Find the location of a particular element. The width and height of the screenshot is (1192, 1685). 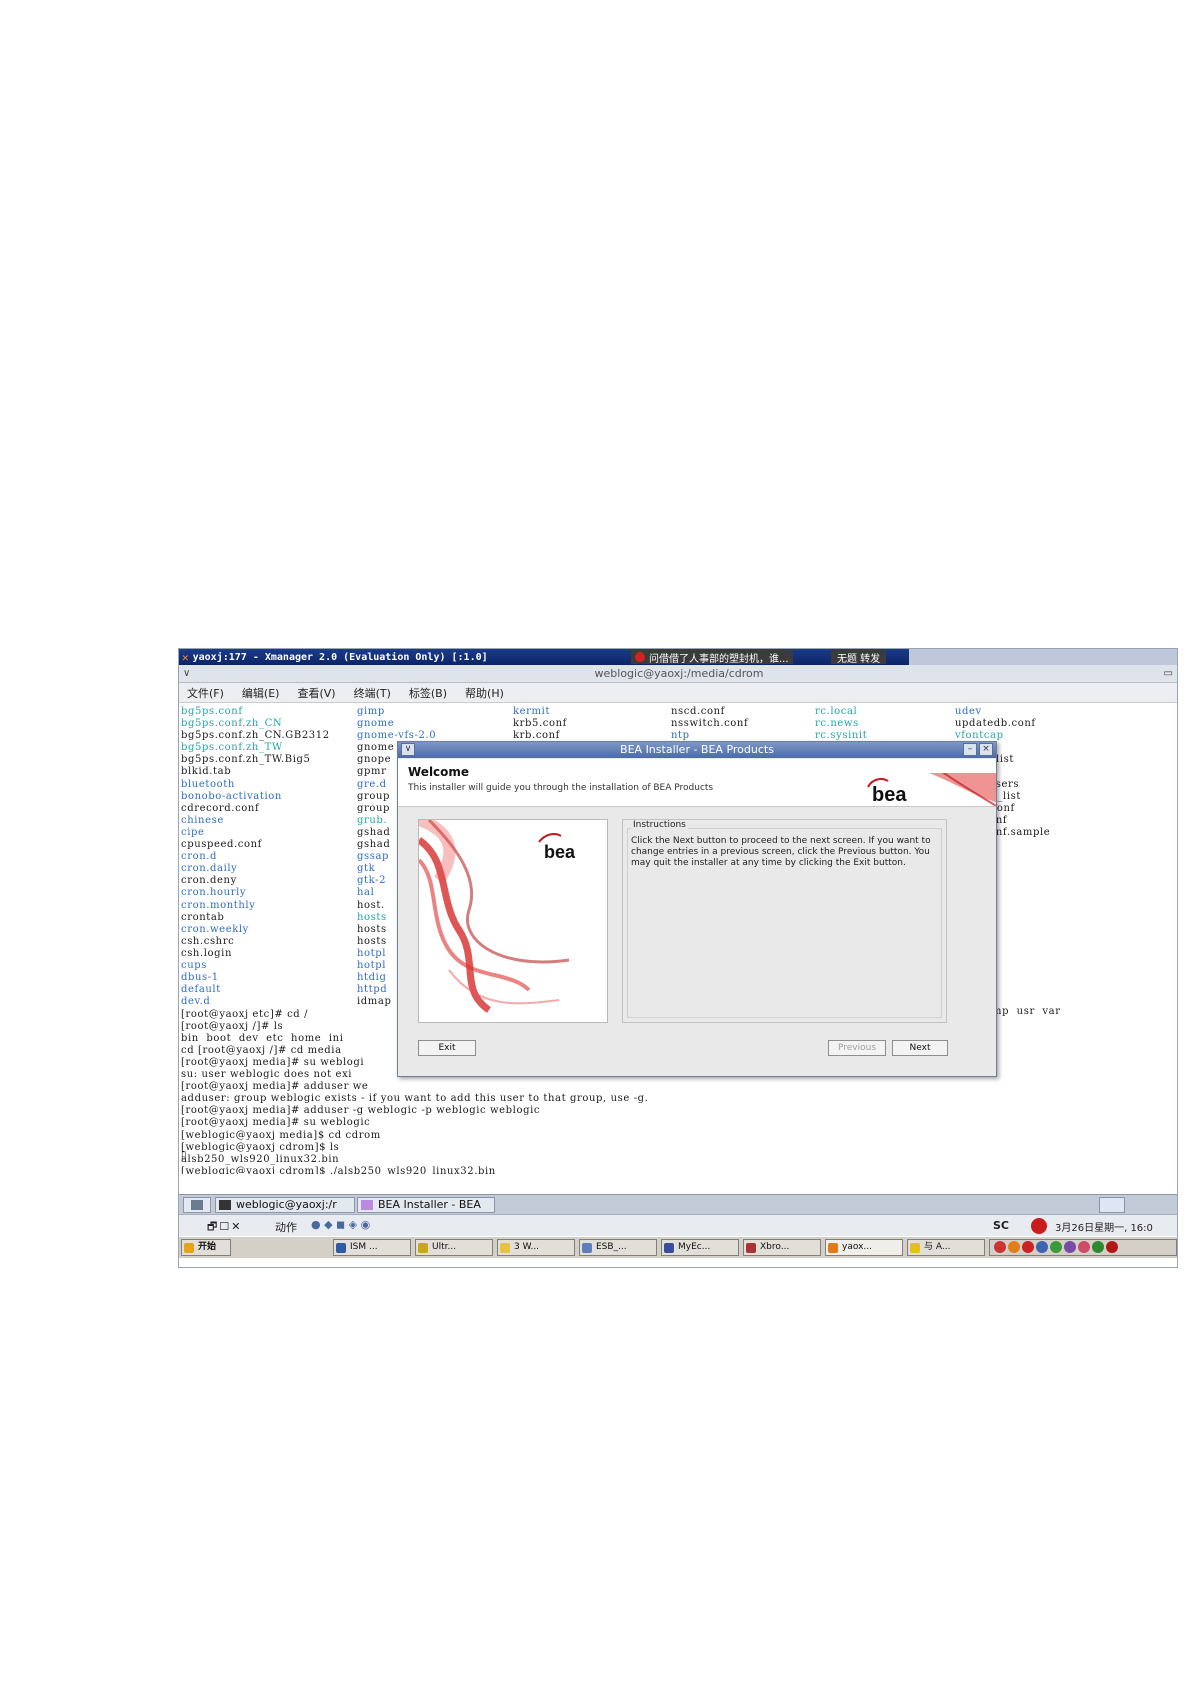

terminal-line: dbus-1 is located at coordinates (200, 978).